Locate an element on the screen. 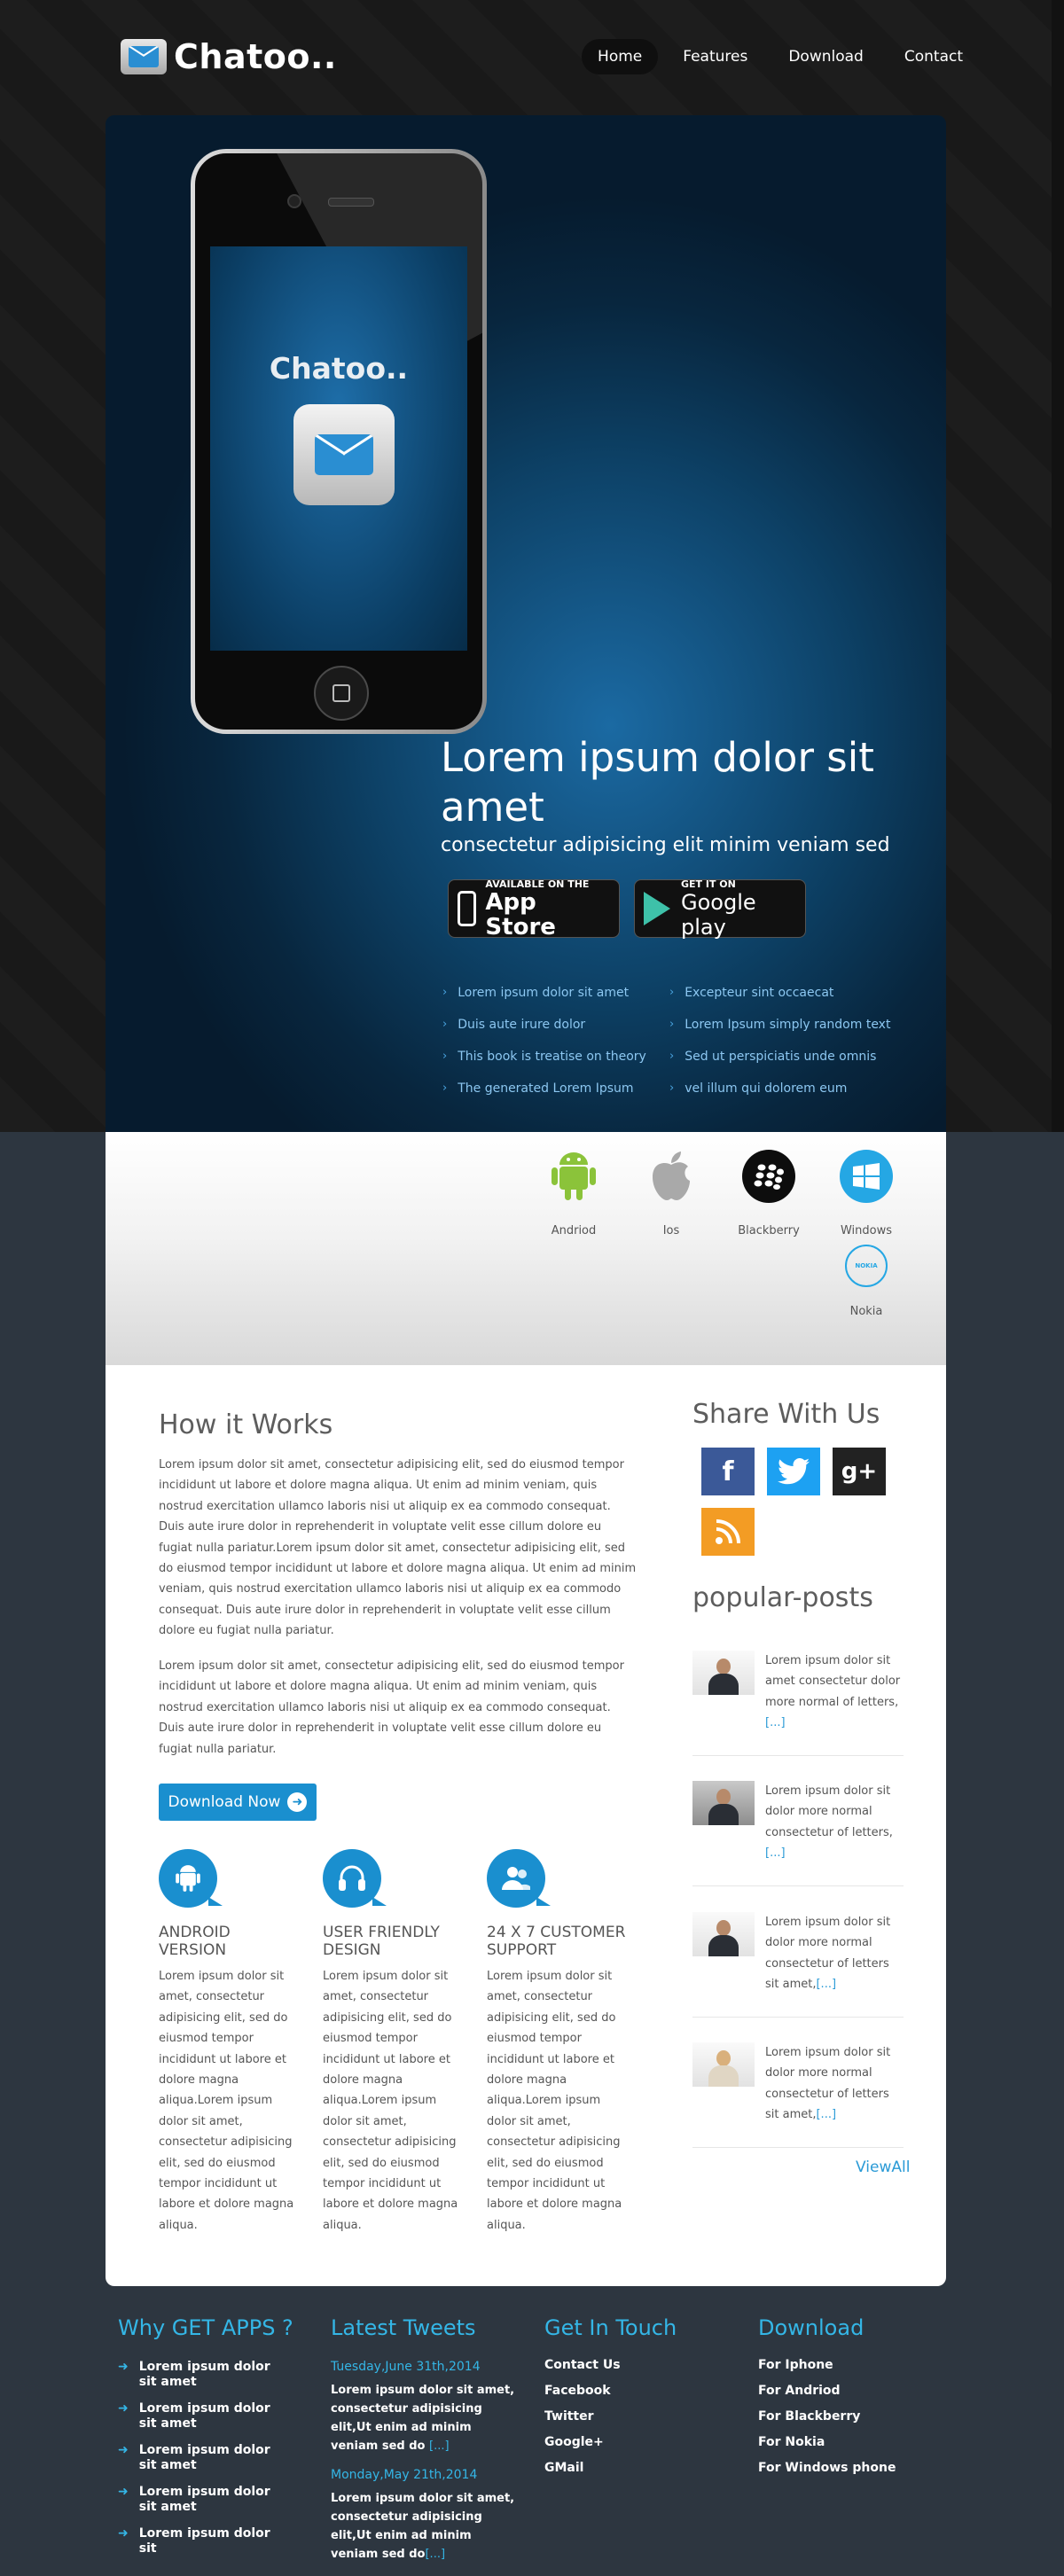 Image resolution: width=1064 pixels, height=2576 pixels. platform-label: Blackberry is located at coordinates (769, 1230).